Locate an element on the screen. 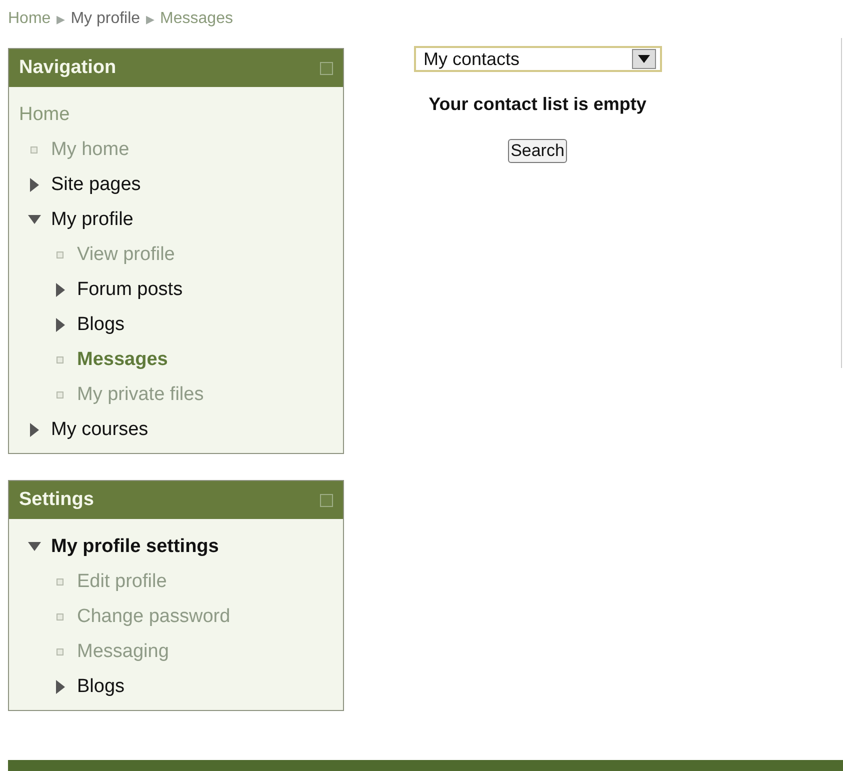 The height and width of the screenshot is (771, 843). empty-message: Your contact list is empty is located at coordinates (537, 104).